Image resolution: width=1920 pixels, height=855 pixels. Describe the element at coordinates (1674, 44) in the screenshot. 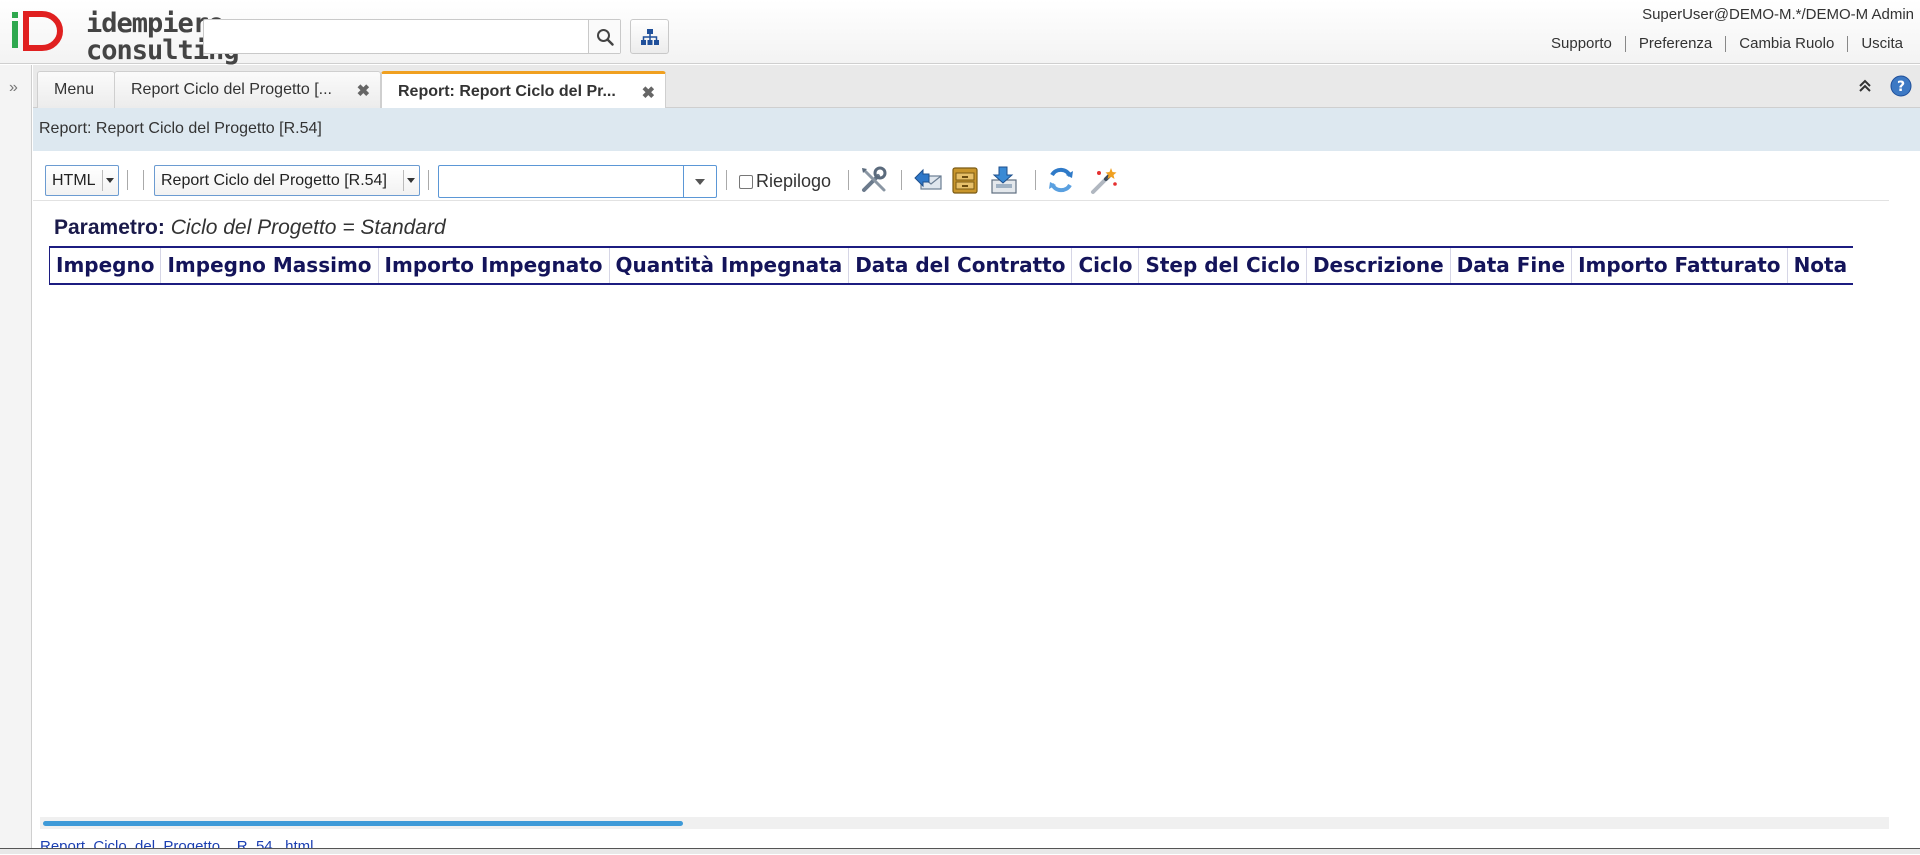

I see `link-preferenza: Preferenza` at that location.